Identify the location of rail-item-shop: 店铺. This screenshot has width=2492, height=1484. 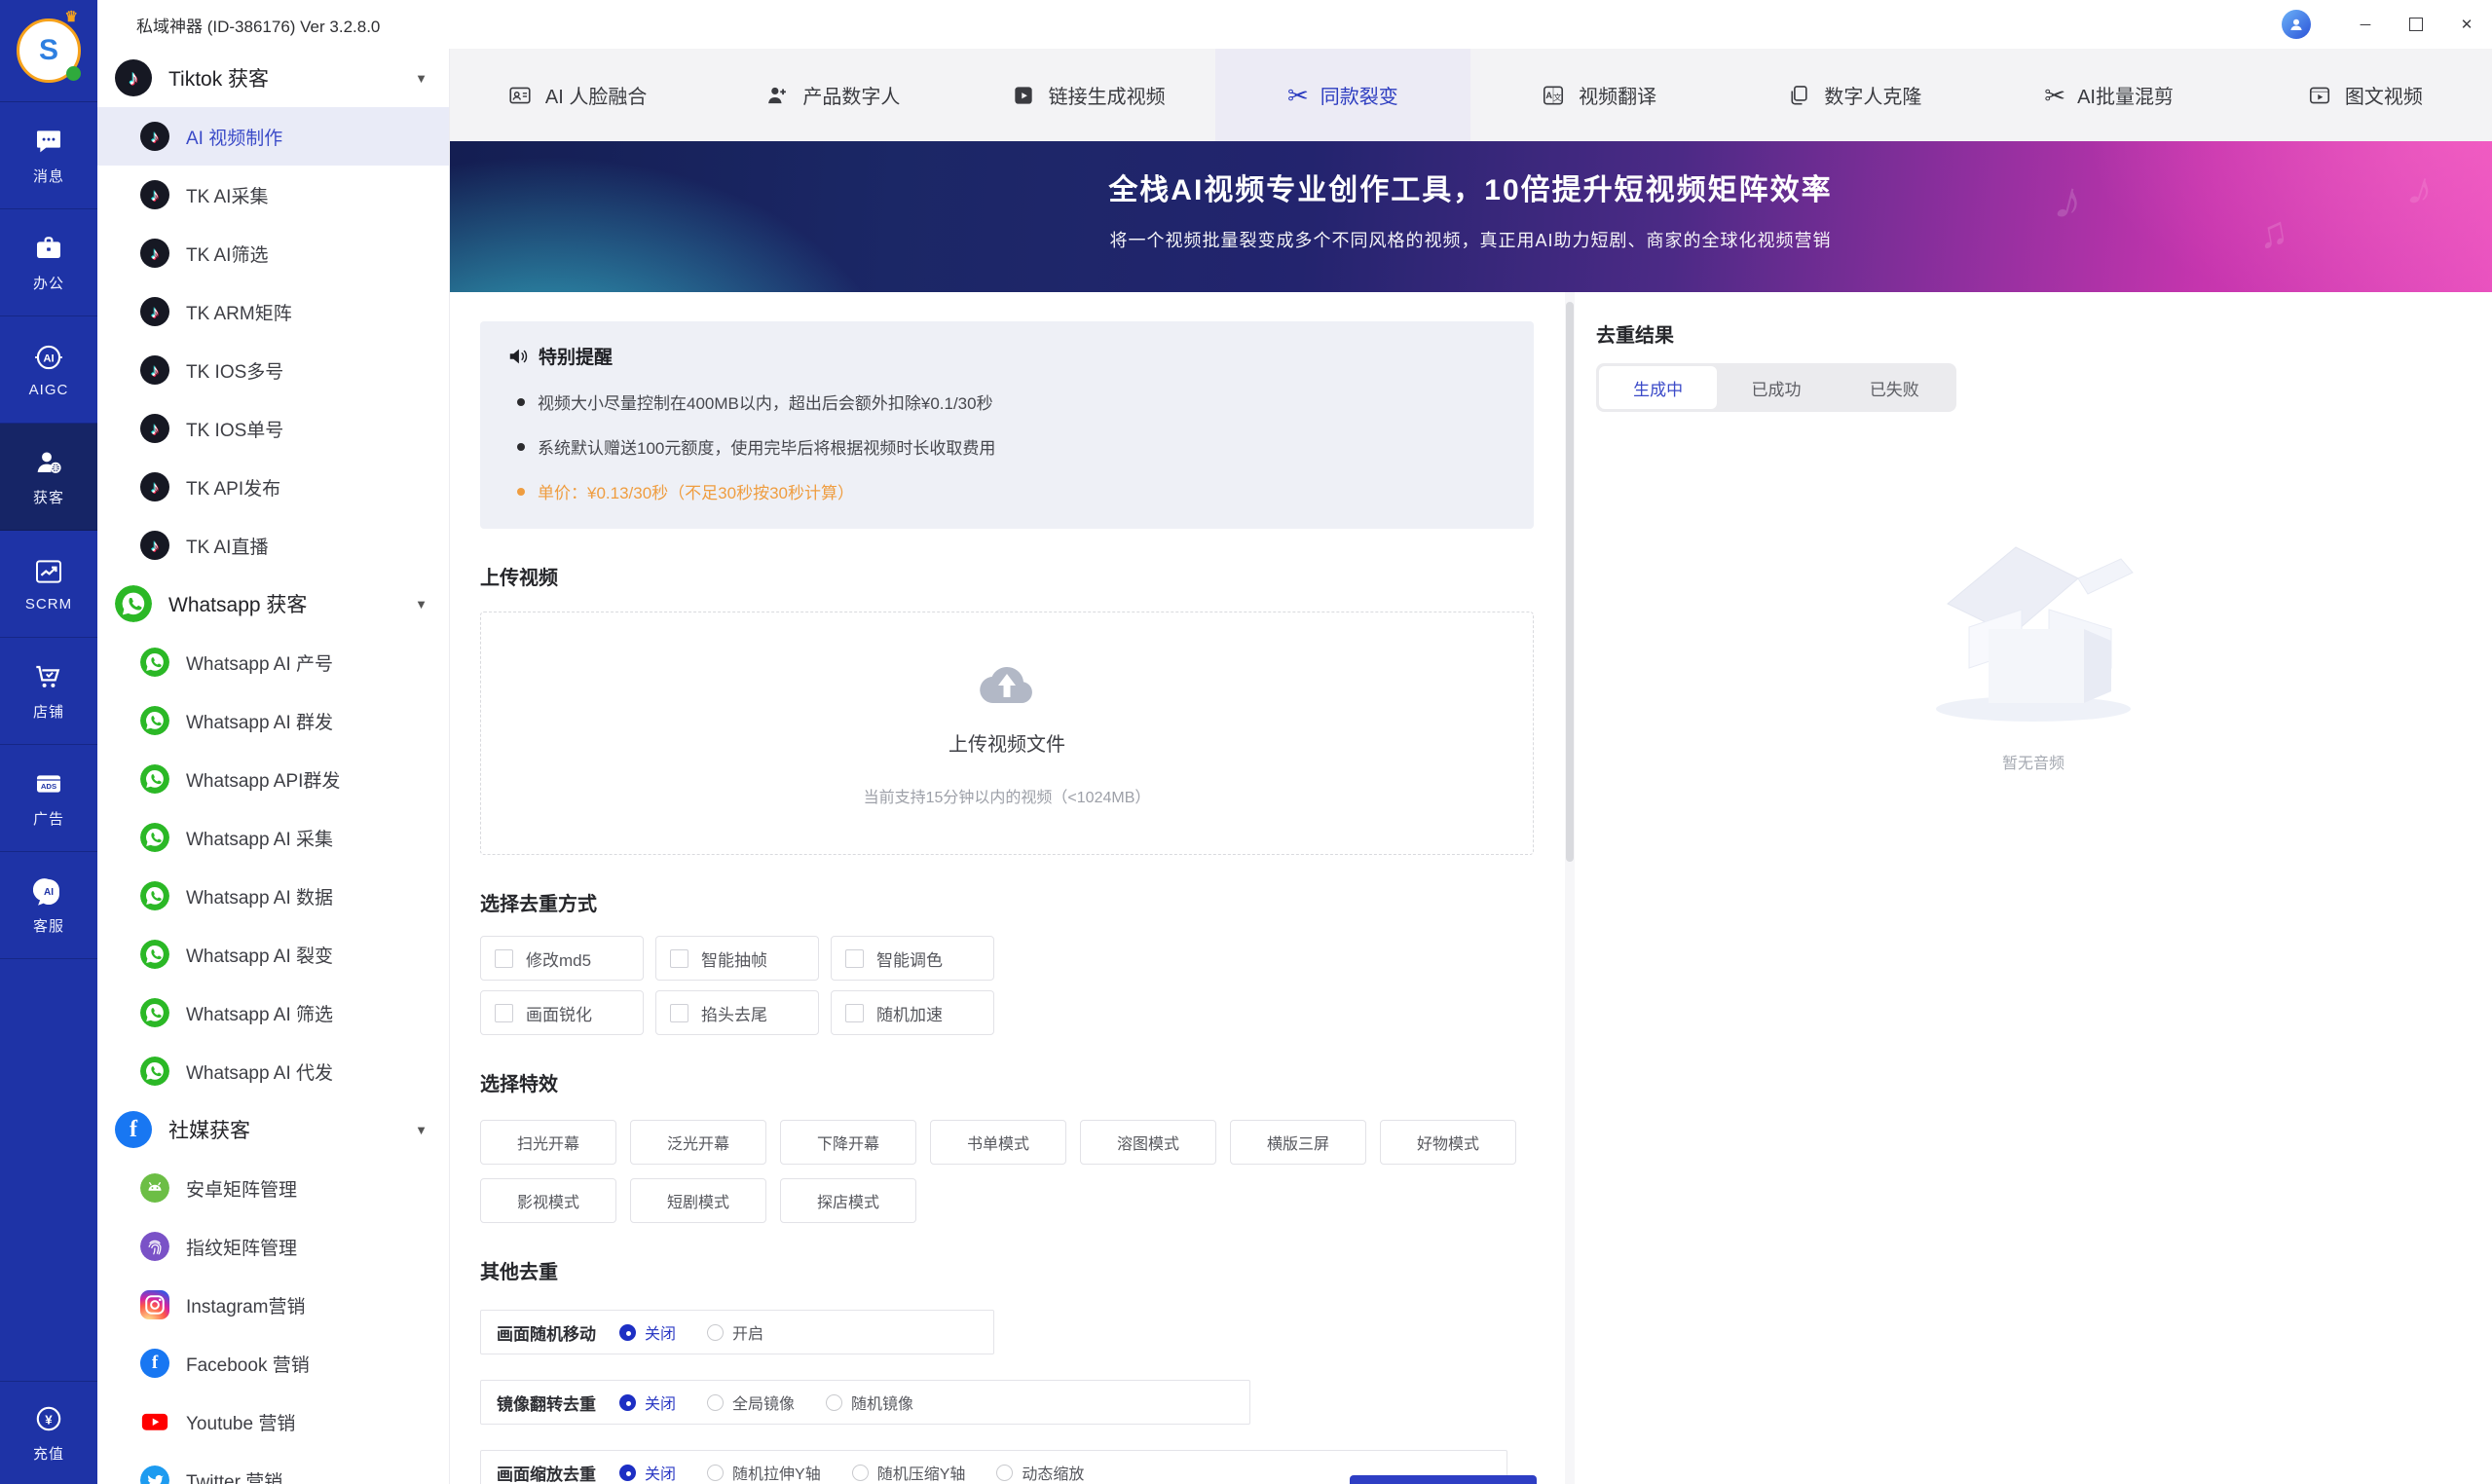
(48, 691).